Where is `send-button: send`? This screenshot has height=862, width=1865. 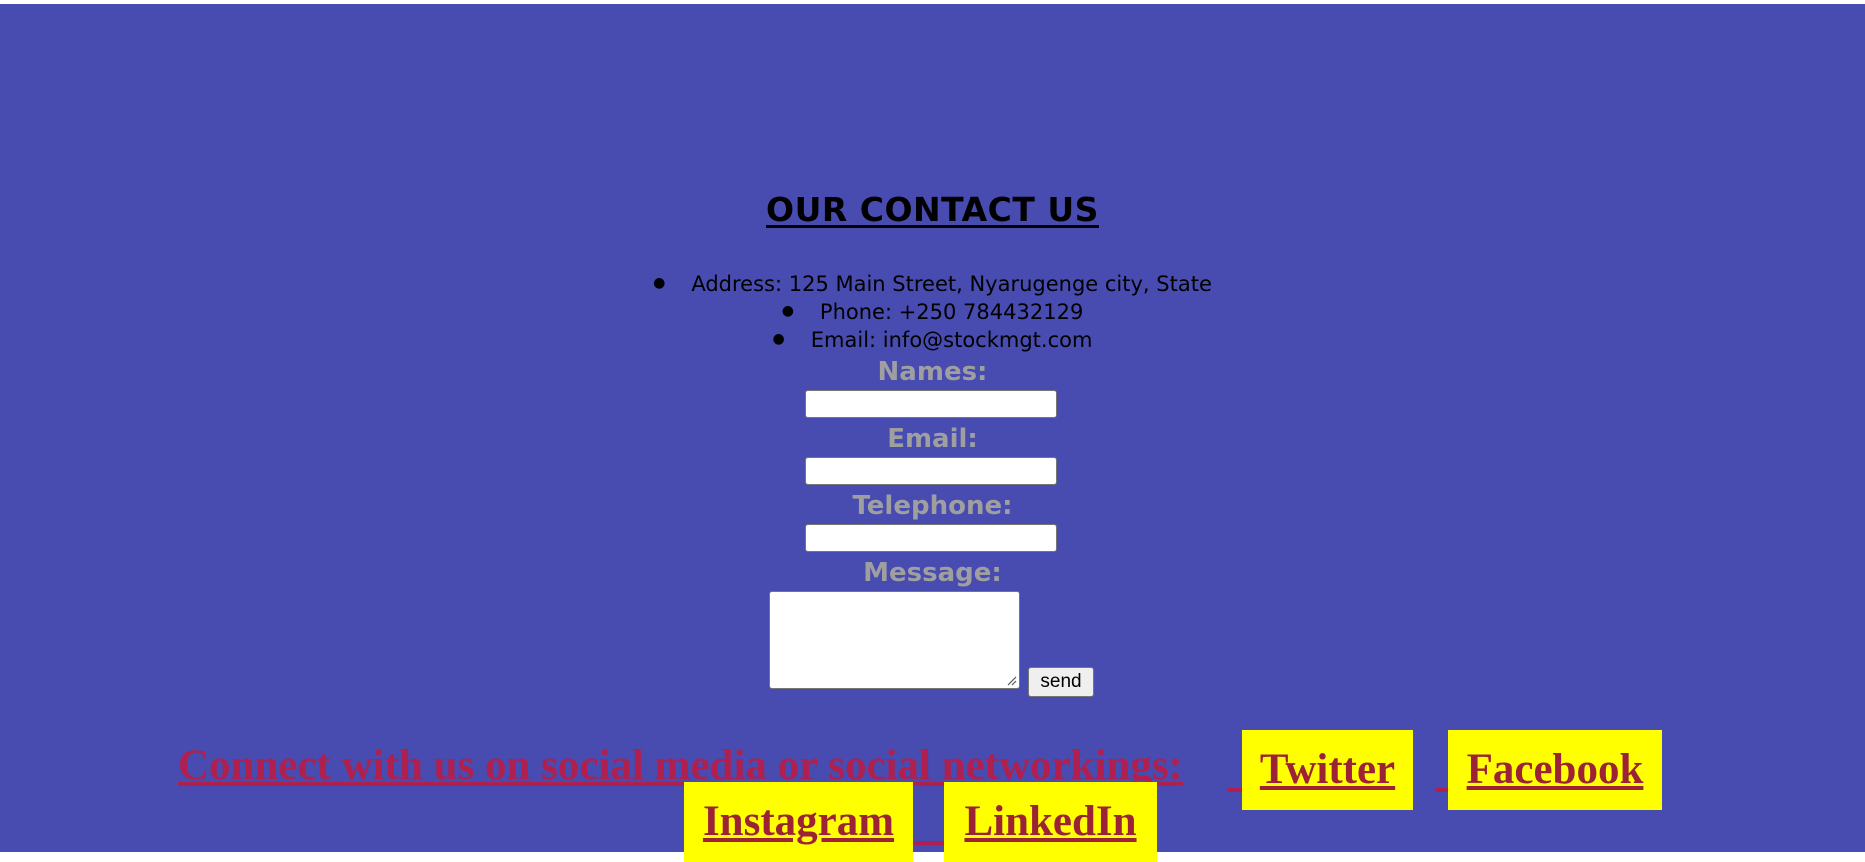 send-button: send is located at coordinates (1061, 682).